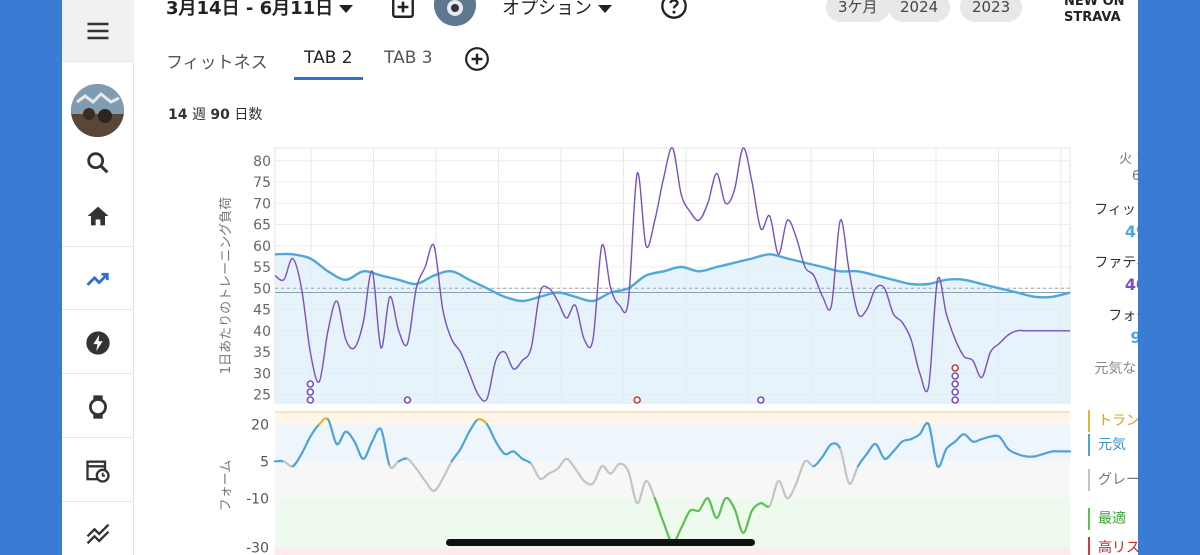 The width and height of the screenshot is (1200, 555). What do you see at coordinates (262, 162) in the screenshot?
I see `y-tick-label: 80` at bounding box center [262, 162].